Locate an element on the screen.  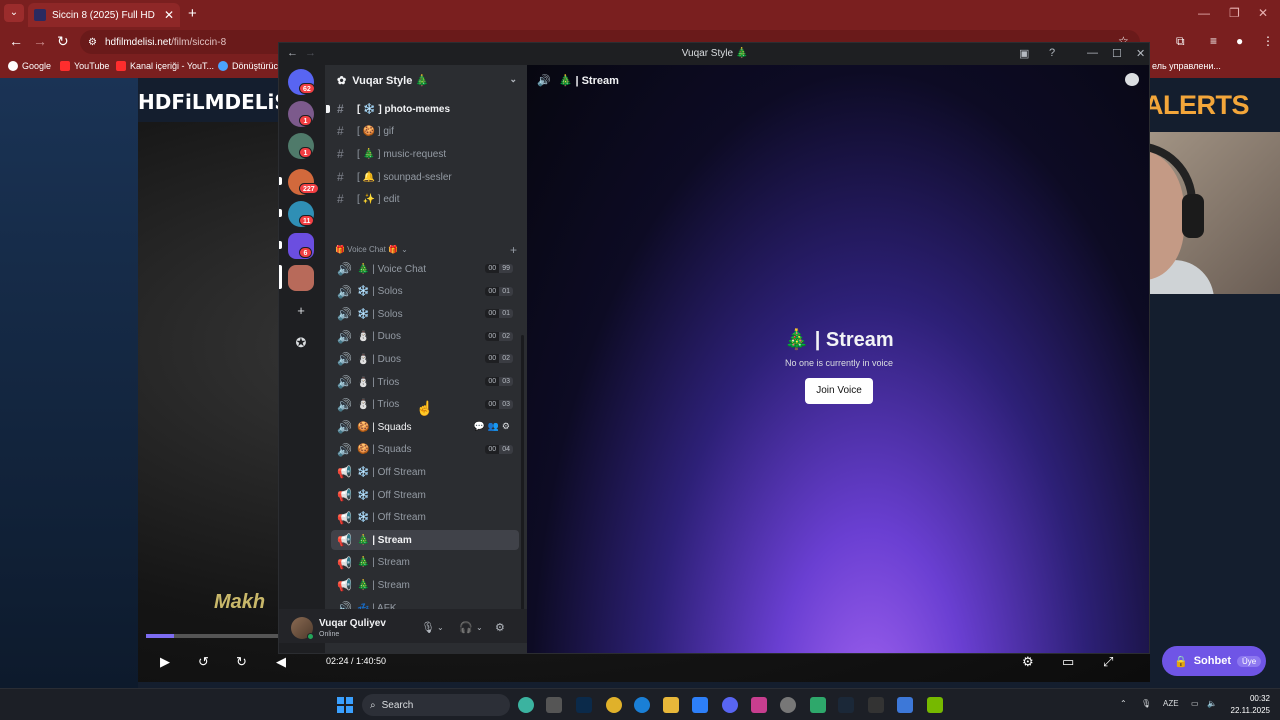
forward-10-icon: ↻ is located at coordinates (241, 662).